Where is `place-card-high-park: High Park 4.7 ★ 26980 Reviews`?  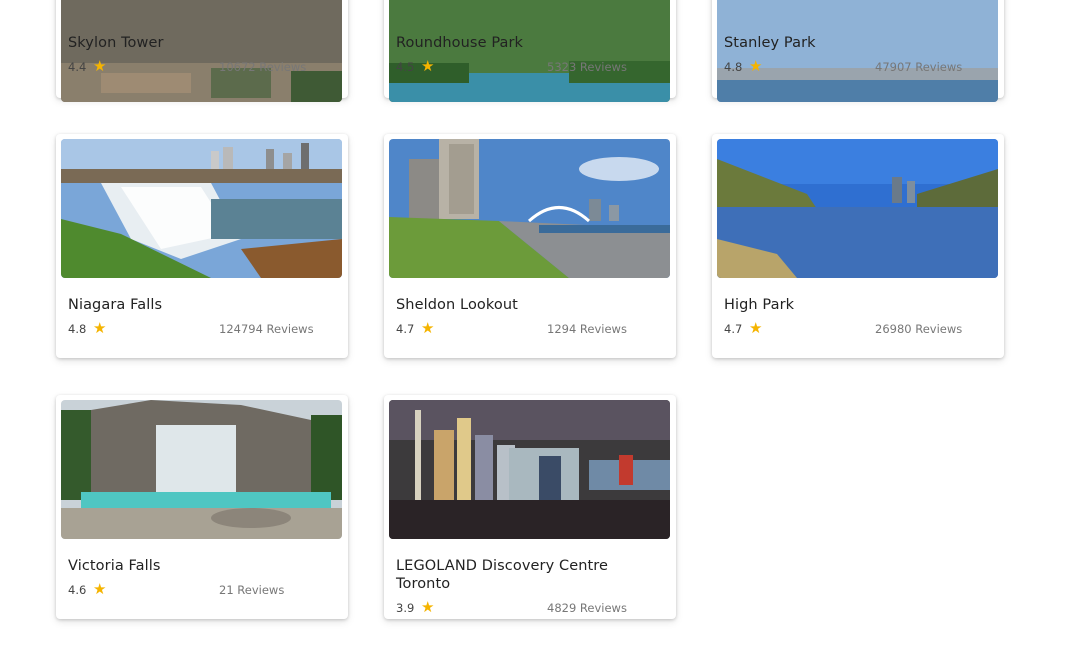
place-card-high-park: High Park 4.7 ★ 26980 Reviews is located at coordinates (858, 246).